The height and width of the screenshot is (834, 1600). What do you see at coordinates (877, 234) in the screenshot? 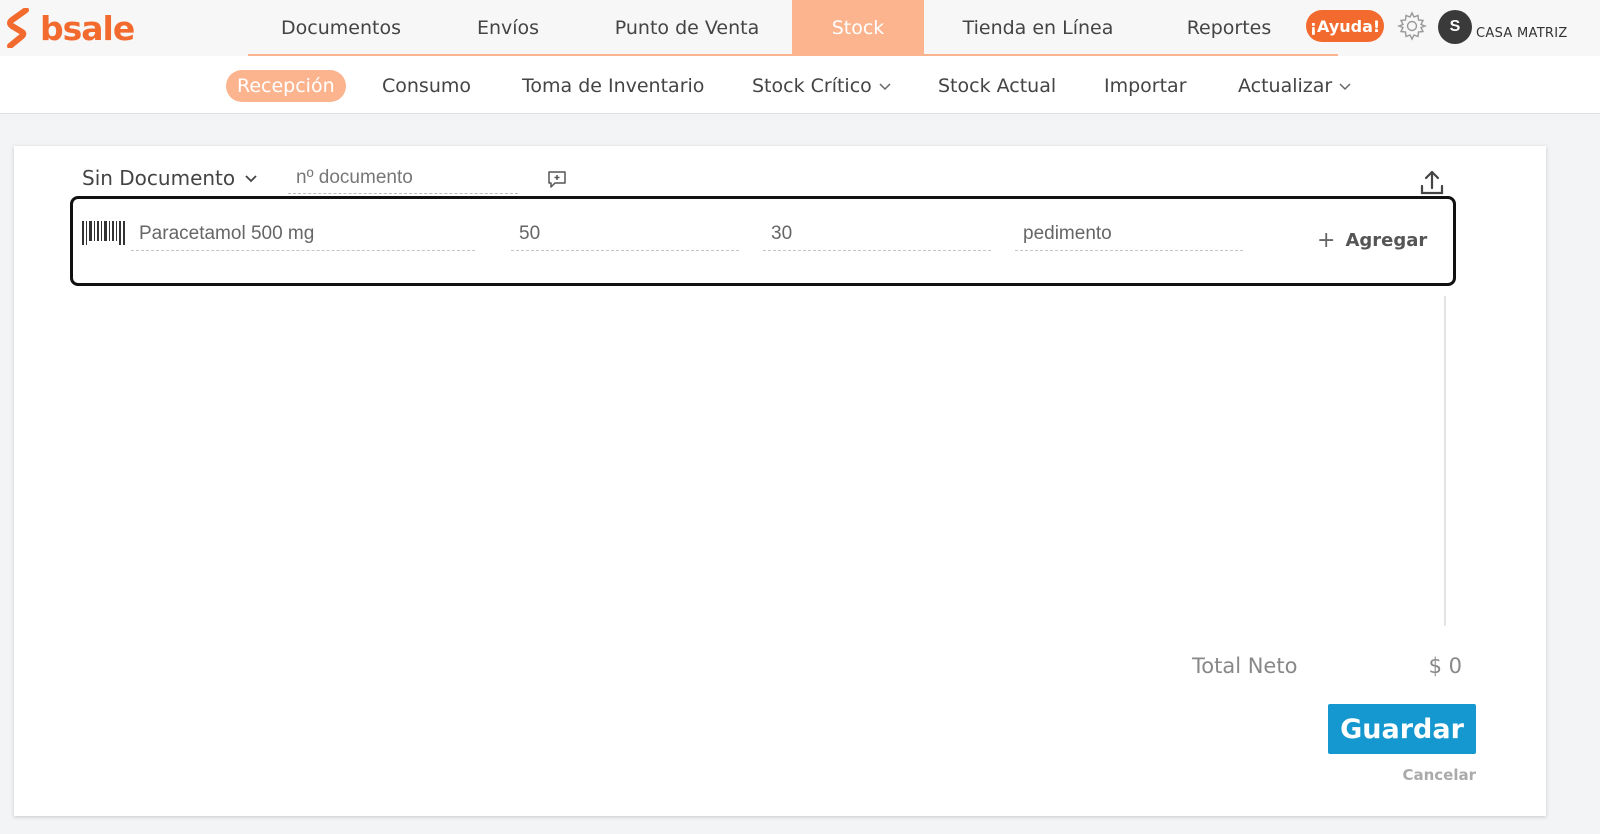
I see `unit-cost-input` at bounding box center [877, 234].